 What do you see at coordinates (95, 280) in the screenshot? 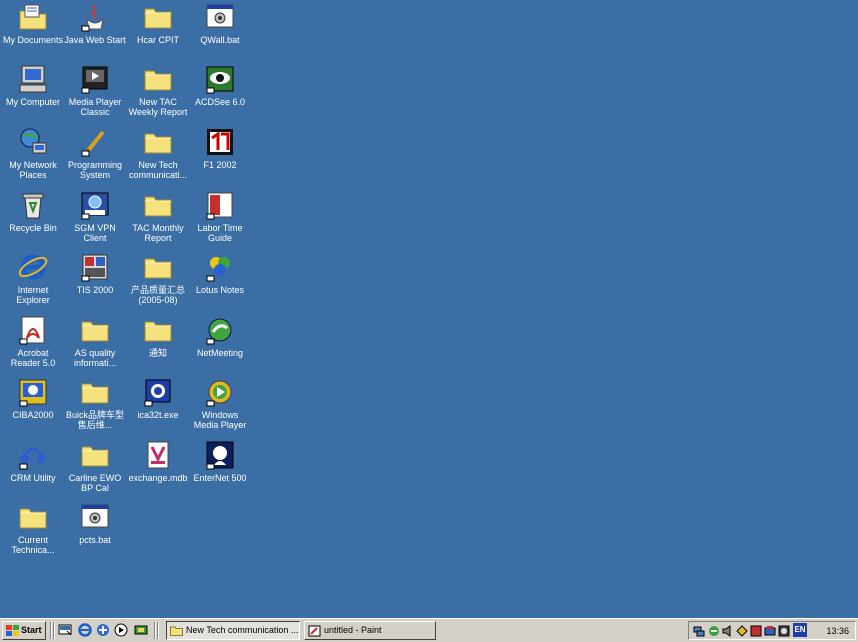
I see `desktop-icon: TIS 2000` at bounding box center [95, 280].